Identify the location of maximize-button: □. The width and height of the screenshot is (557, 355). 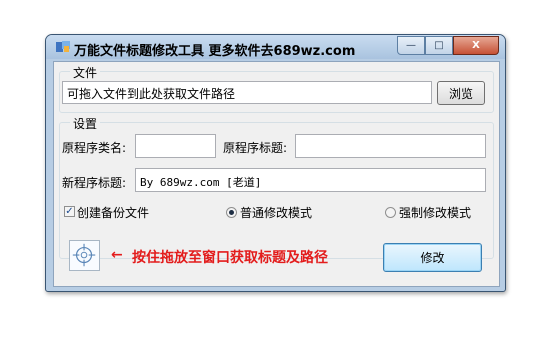
(439, 45).